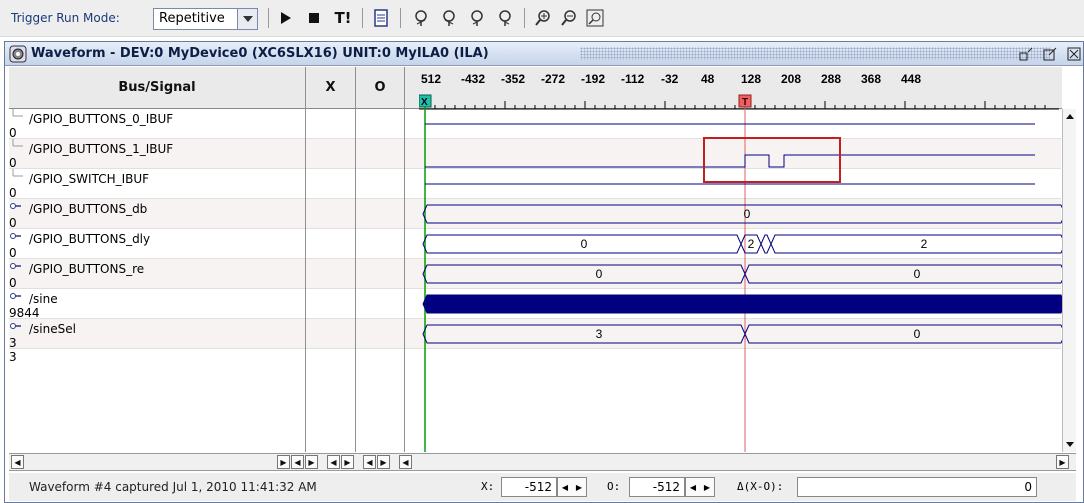 The width and height of the screenshot is (1084, 503). I want to click on stop-icon, so click(314, 18).